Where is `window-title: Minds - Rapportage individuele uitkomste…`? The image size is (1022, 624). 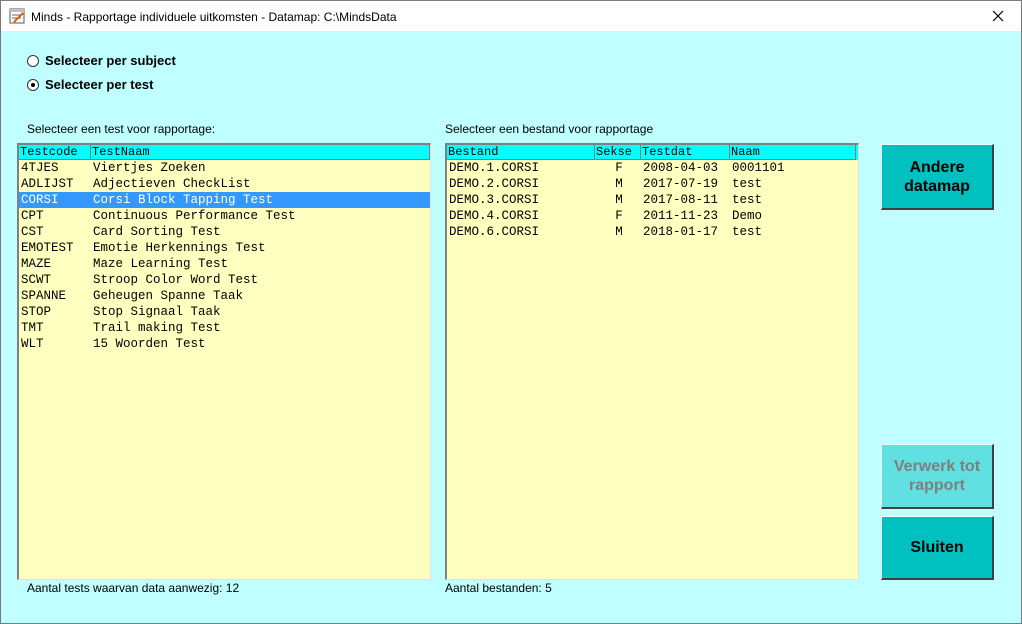
window-title: Minds - Rapportage individuele uitkomste… is located at coordinates (214, 17).